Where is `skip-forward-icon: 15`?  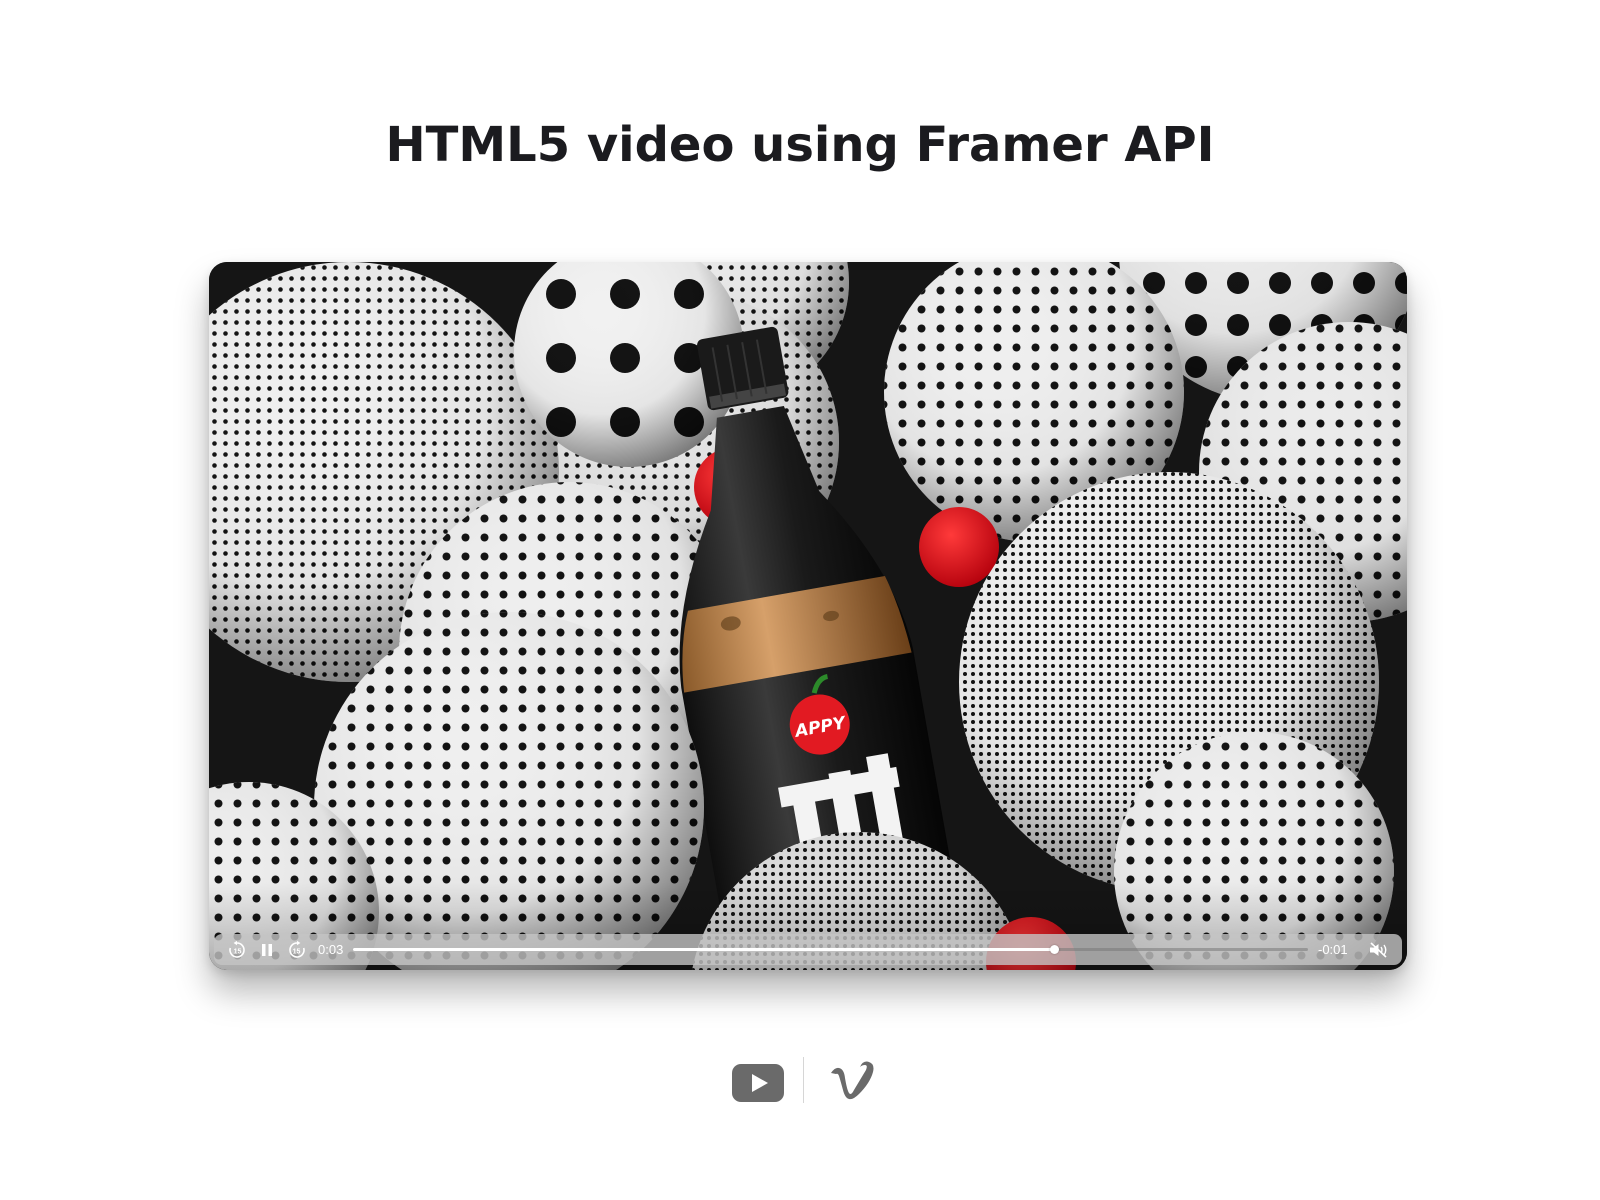 skip-forward-icon: 15 is located at coordinates (297, 949).